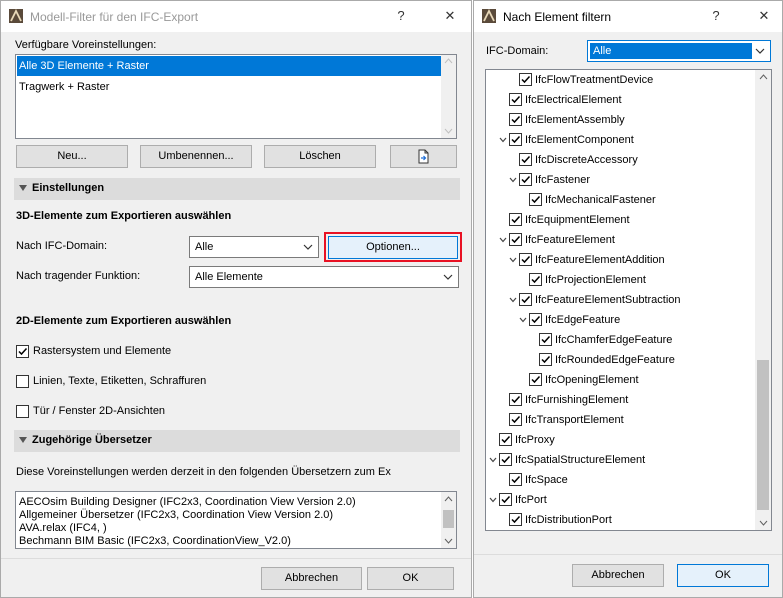  Describe the element at coordinates (621, 420) in the screenshot. I see `tree-item: IfcTransportElement` at that location.